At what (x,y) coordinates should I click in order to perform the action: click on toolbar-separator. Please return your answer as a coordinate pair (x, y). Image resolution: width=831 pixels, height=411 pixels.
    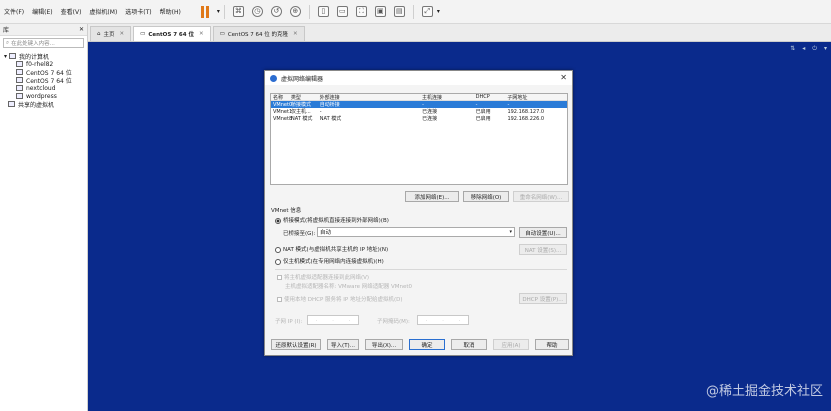
    Looking at the image, I should click on (224, 11).